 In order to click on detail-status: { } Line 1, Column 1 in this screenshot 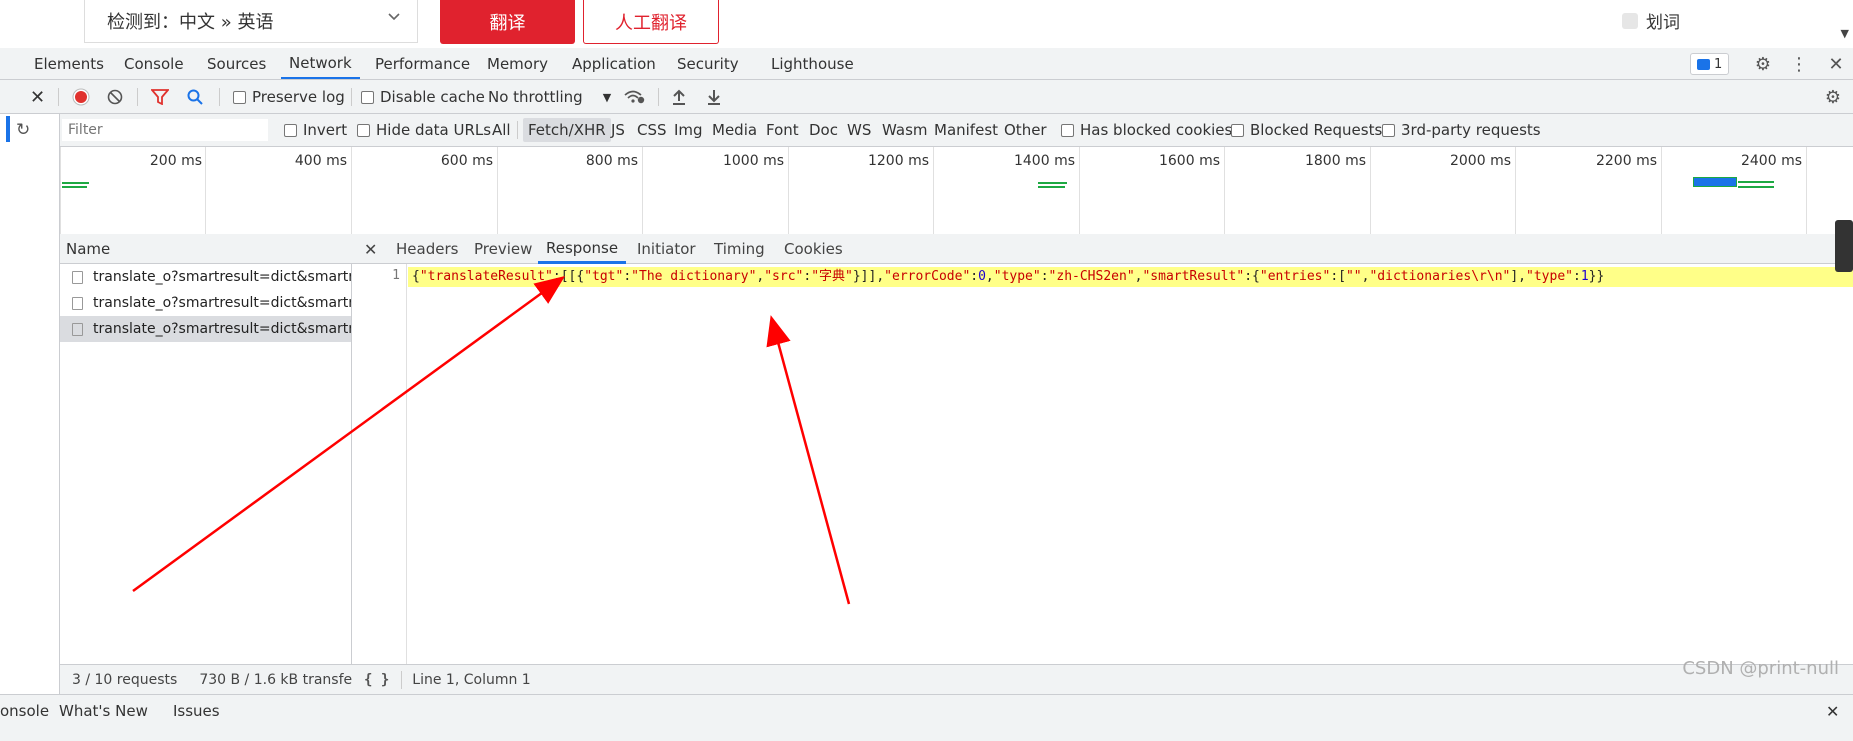, I will do `click(1102, 679)`.